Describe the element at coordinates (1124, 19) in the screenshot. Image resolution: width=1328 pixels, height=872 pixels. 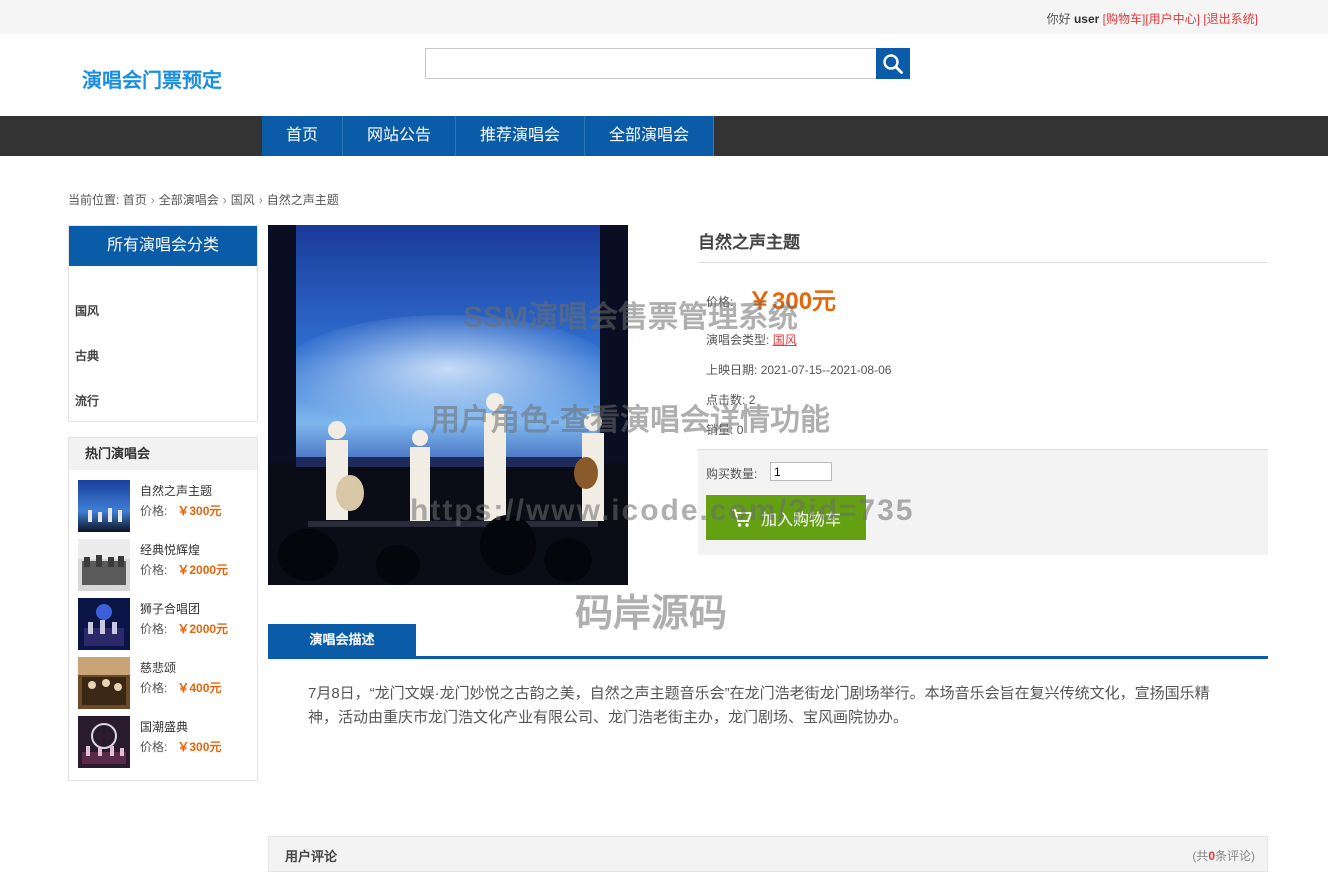
I see `cart-link: [购物车]` at that location.